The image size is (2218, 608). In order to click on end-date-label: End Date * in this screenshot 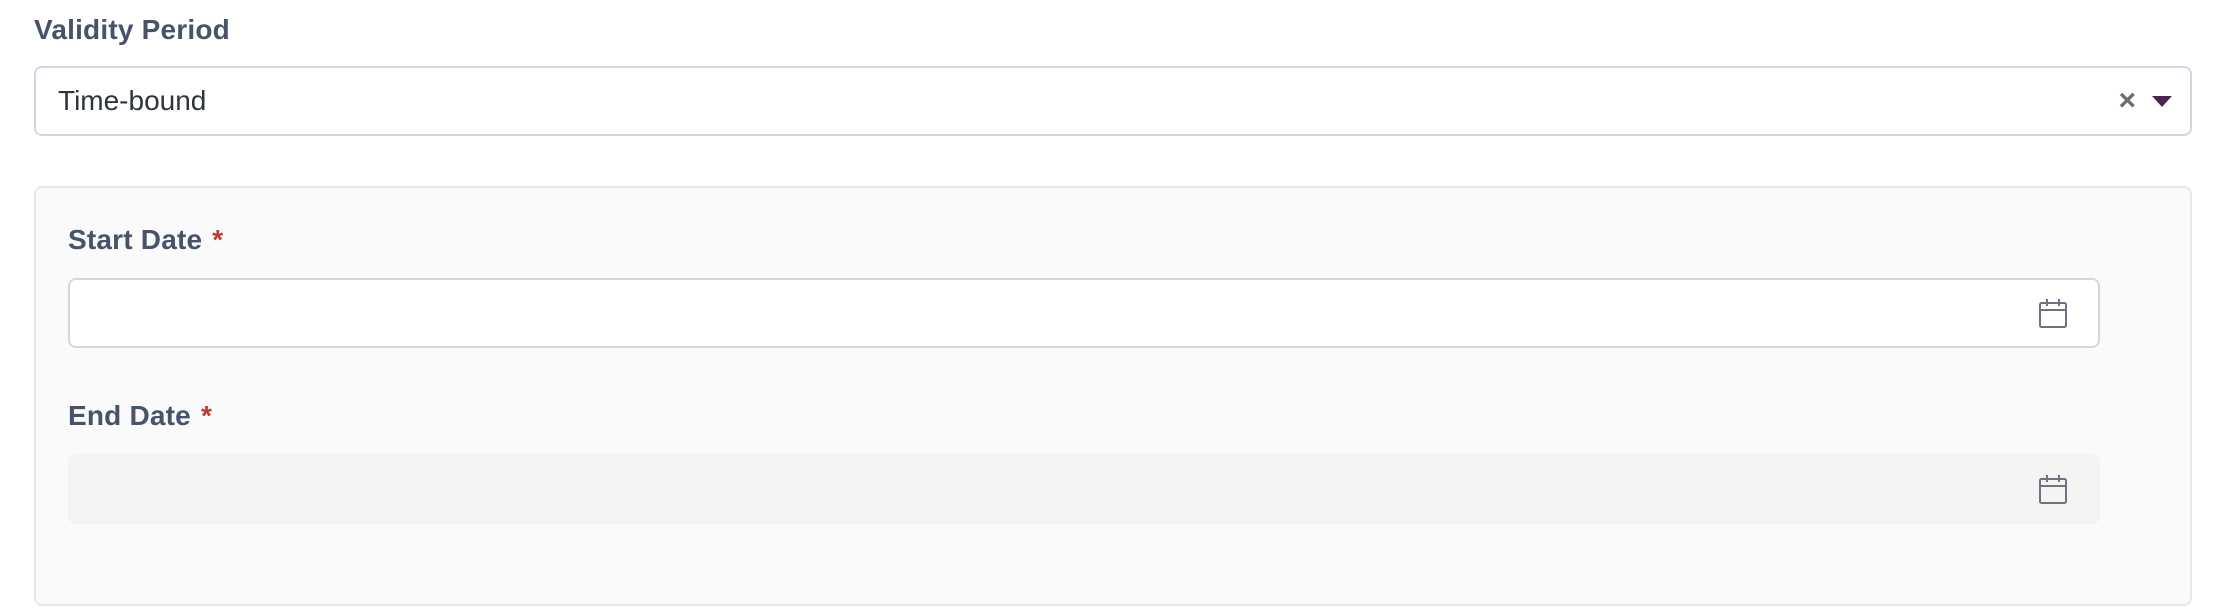, I will do `click(140, 416)`.